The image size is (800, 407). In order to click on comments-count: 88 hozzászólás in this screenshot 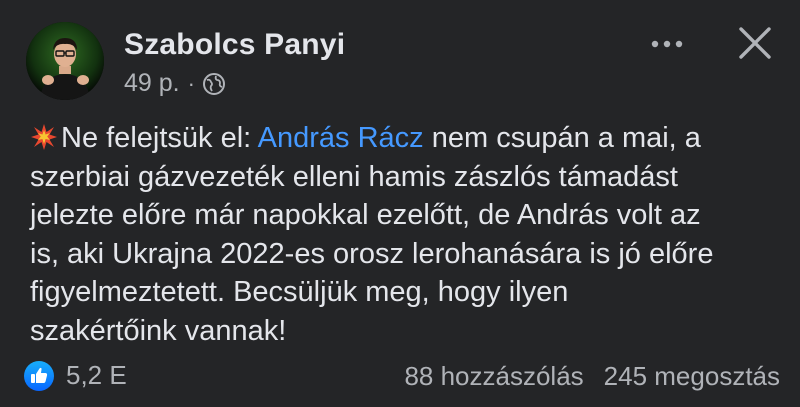, I will do `click(493, 376)`.